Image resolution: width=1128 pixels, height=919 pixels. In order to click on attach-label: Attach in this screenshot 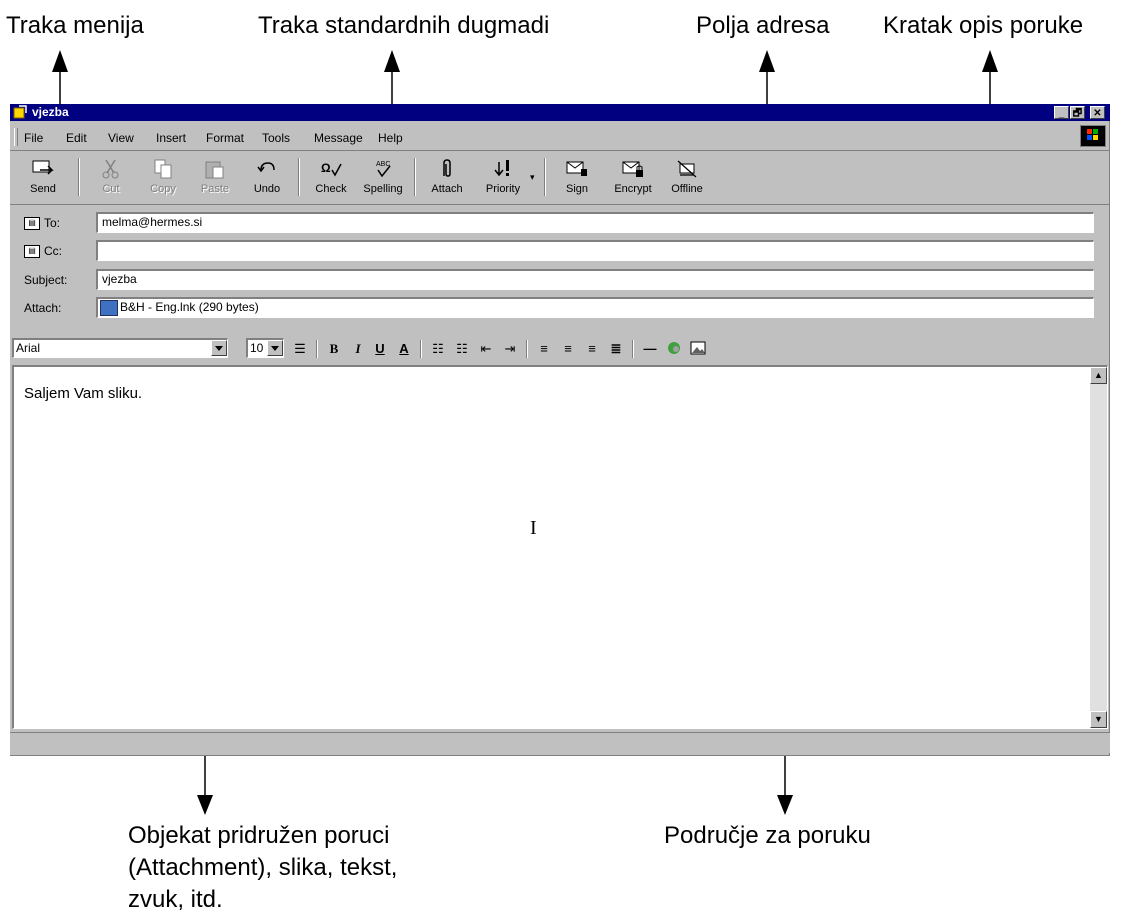, I will do `click(447, 189)`.